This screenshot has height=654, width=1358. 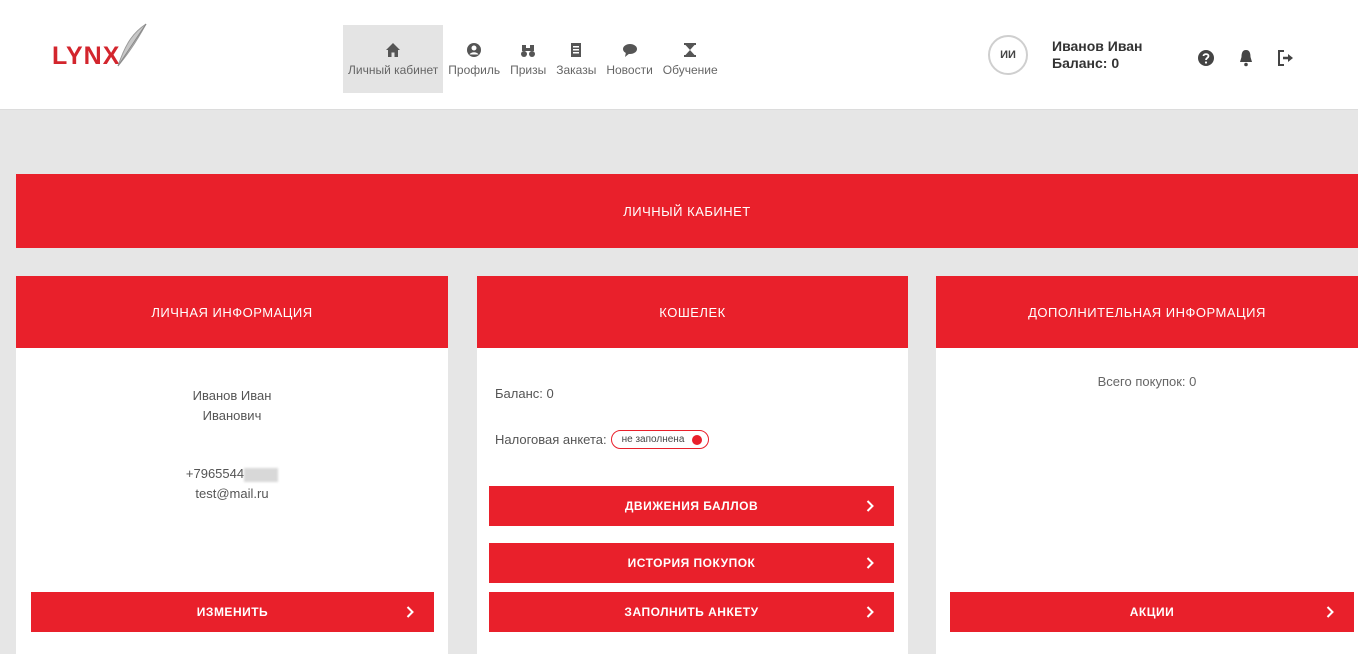 What do you see at coordinates (550, 393) in the screenshot?
I see `balance-value: 0` at bounding box center [550, 393].